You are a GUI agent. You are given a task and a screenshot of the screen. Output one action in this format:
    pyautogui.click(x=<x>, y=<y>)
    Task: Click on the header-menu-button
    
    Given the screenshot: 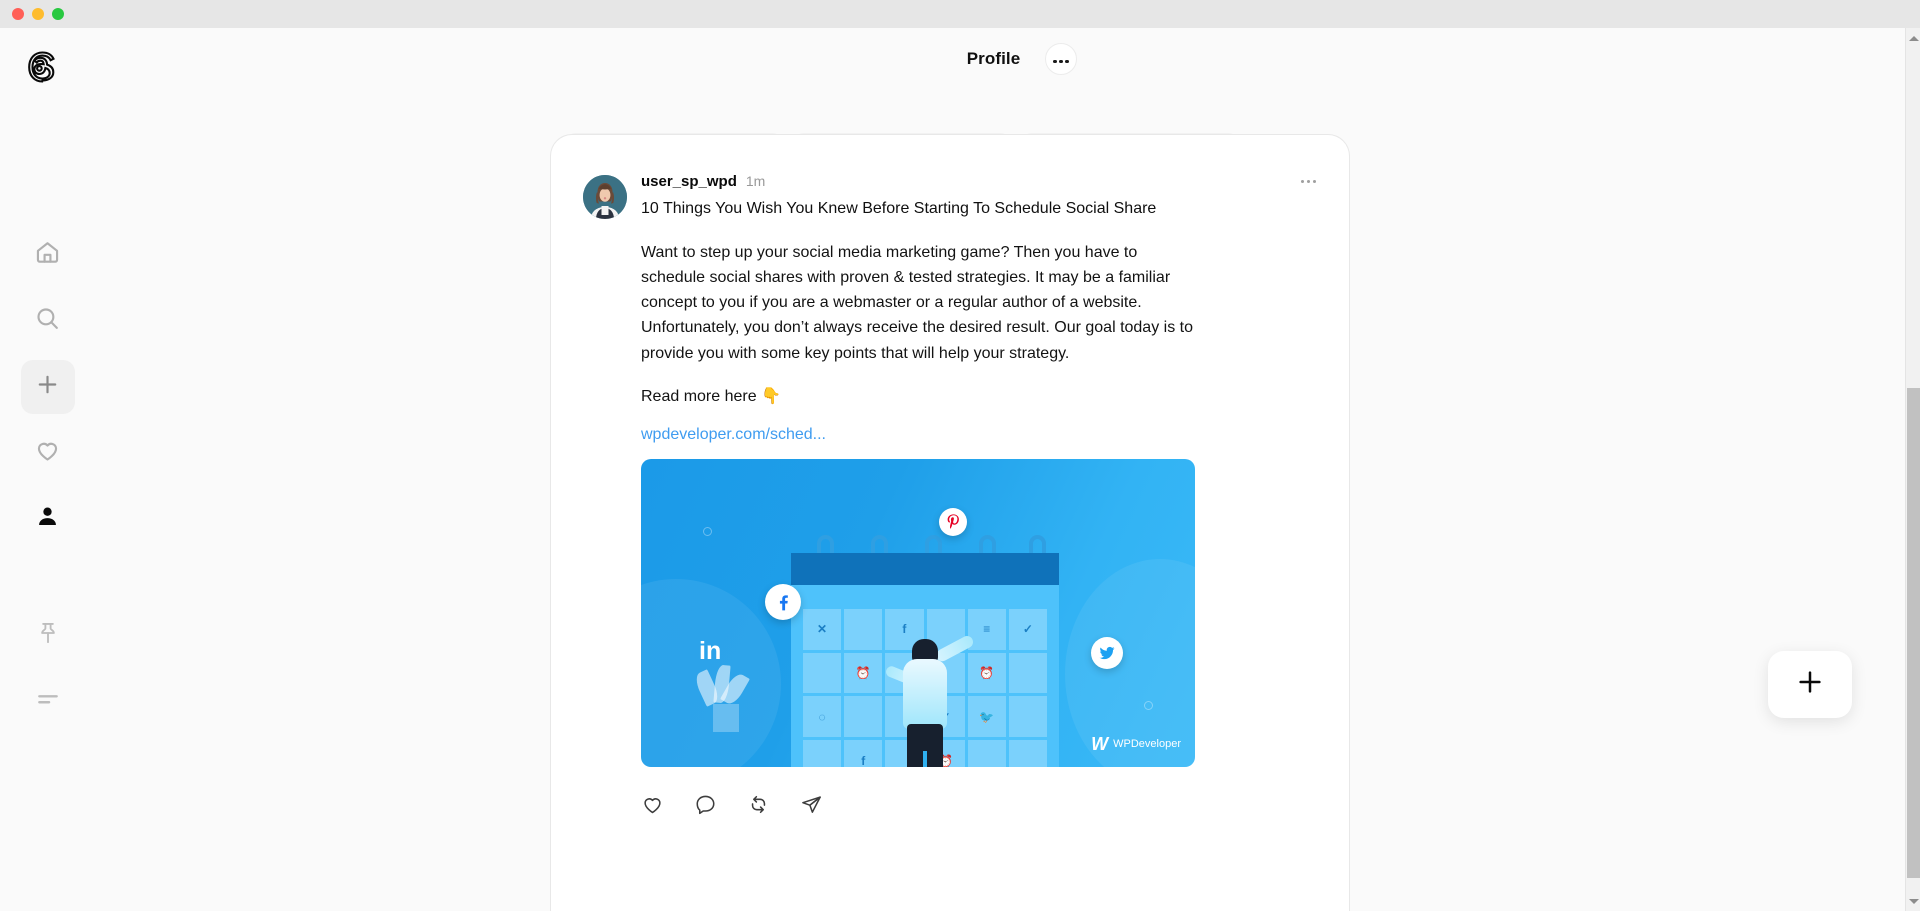 What is the action you would take?
    pyautogui.click(x=1061, y=59)
    